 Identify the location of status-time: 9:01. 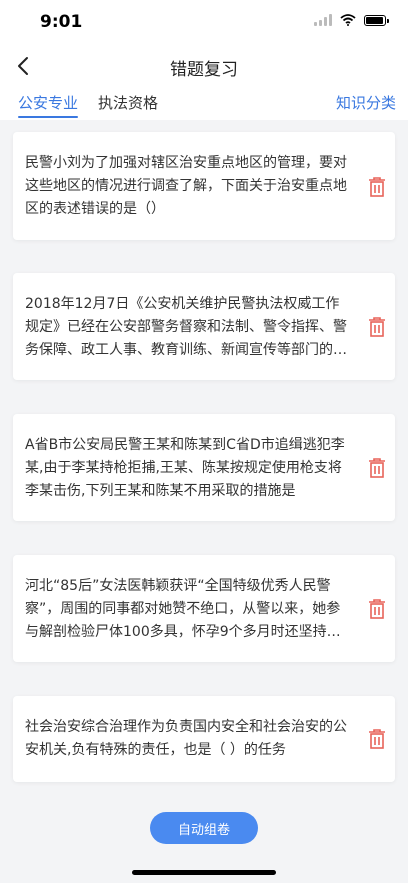
(61, 22).